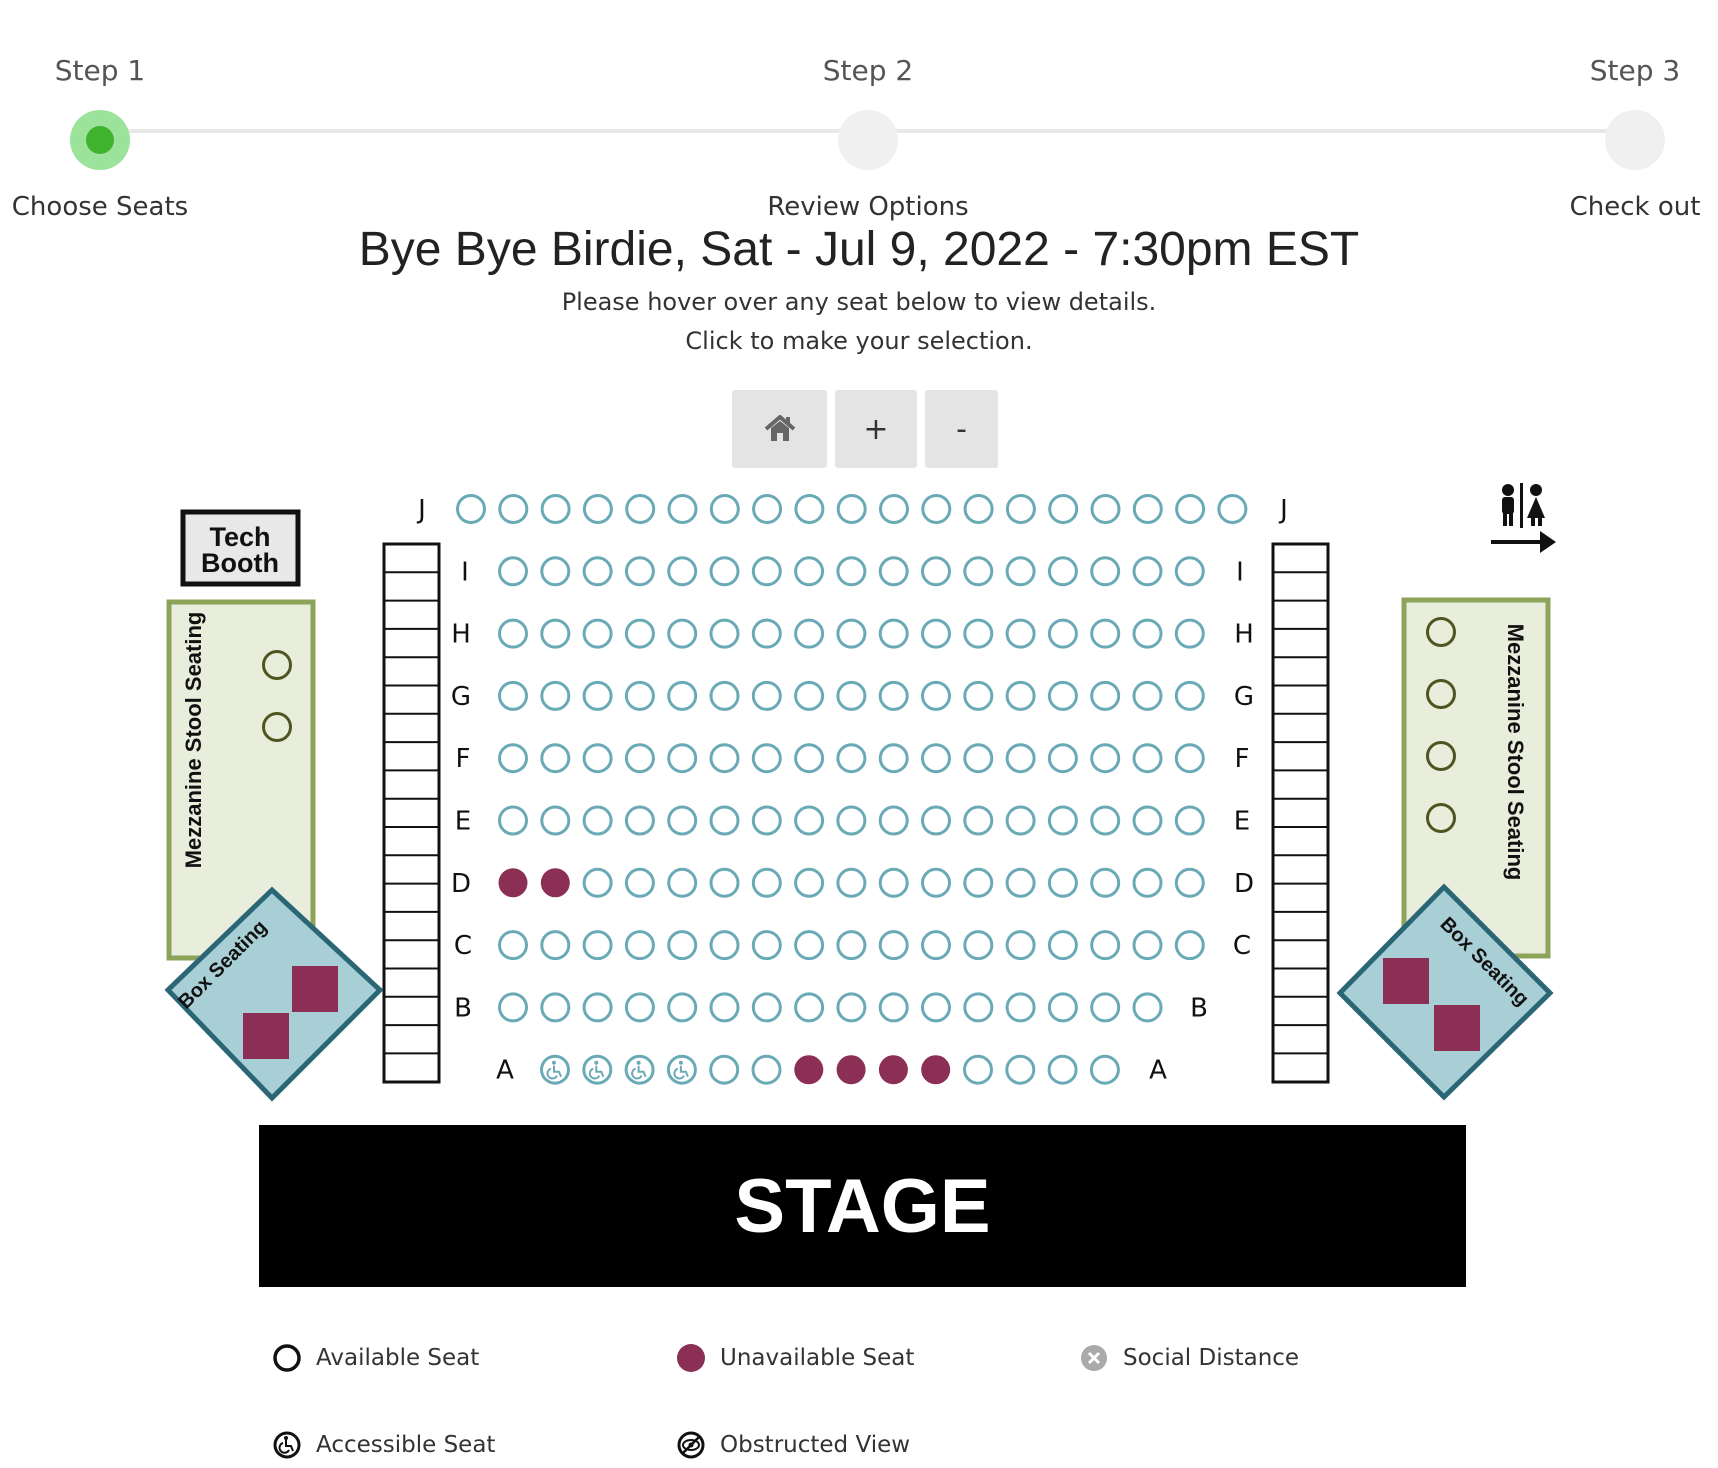  What do you see at coordinates (779, 429) in the screenshot?
I see `reset-view-button` at bounding box center [779, 429].